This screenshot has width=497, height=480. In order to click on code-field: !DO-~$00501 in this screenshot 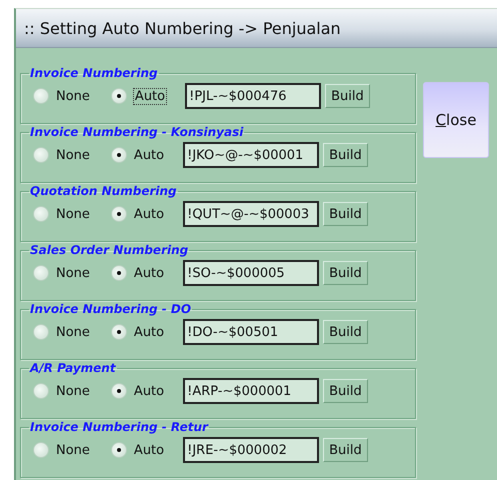, I will do `click(251, 332)`.